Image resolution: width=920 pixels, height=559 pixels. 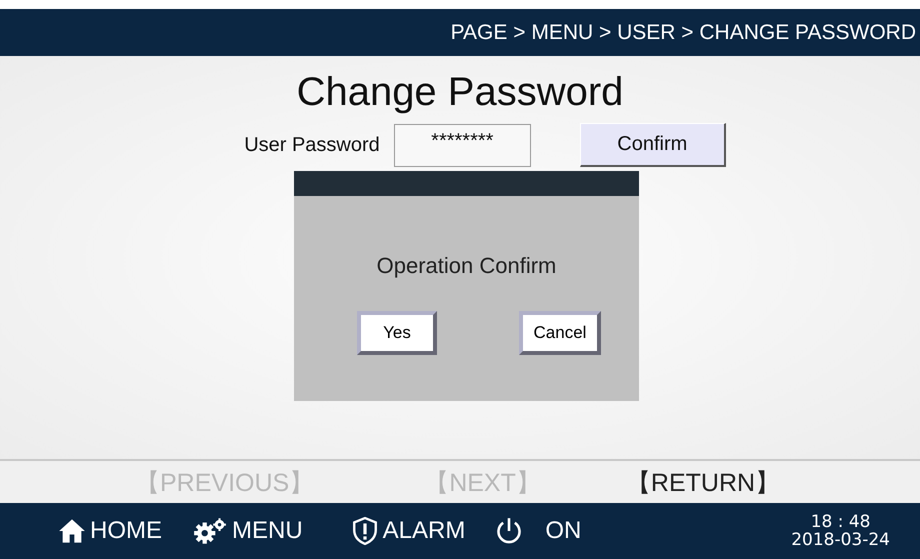 I want to click on dialog-message: Operation Confirm, so click(x=466, y=266).